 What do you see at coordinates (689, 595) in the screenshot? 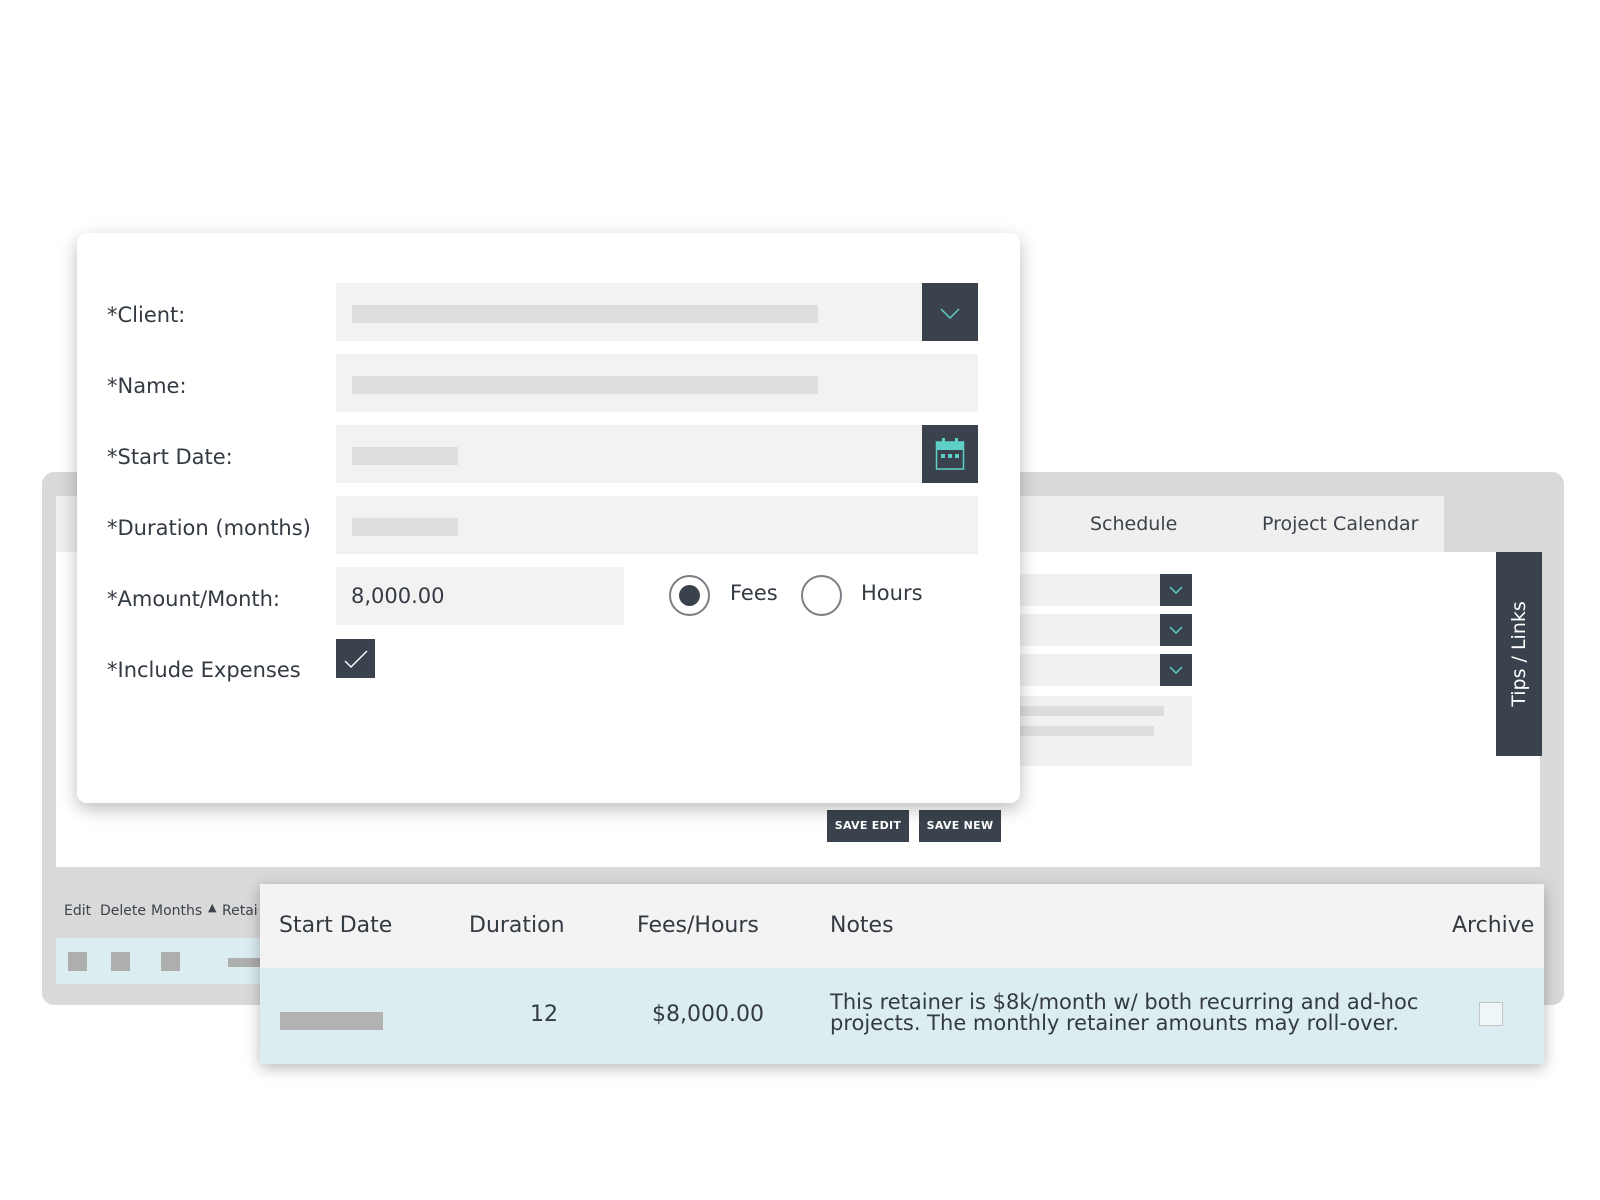
I see `fees-radio` at bounding box center [689, 595].